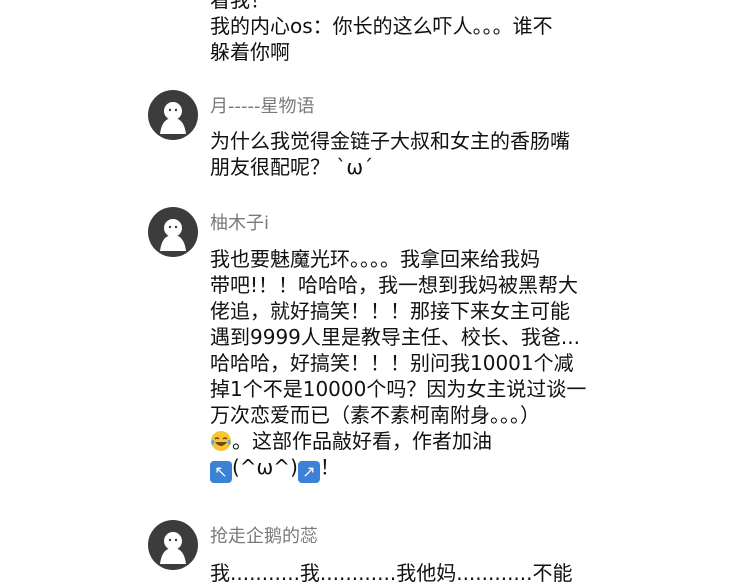 Image resolution: width=750 pixels, height=586 pixels. Describe the element at coordinates (240, 6) in the screenshot. I see `comment-line: 看我！` at that location.